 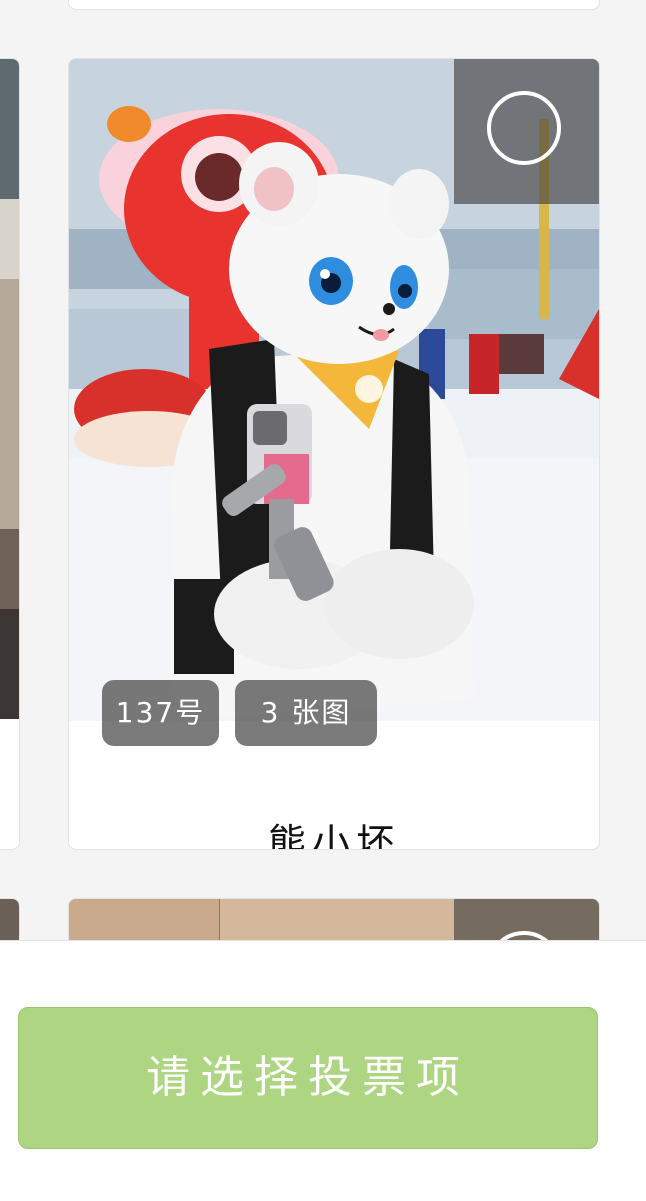 What do you see at coordinates (334, 5) in the screenshot?
I see `entry-card-previous` at bounding box center [334, 5].